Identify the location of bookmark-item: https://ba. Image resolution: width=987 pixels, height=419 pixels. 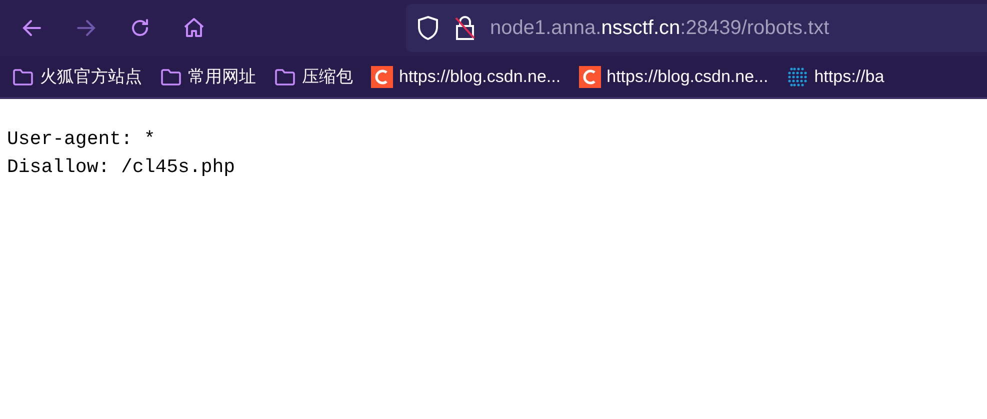
(835, 77).